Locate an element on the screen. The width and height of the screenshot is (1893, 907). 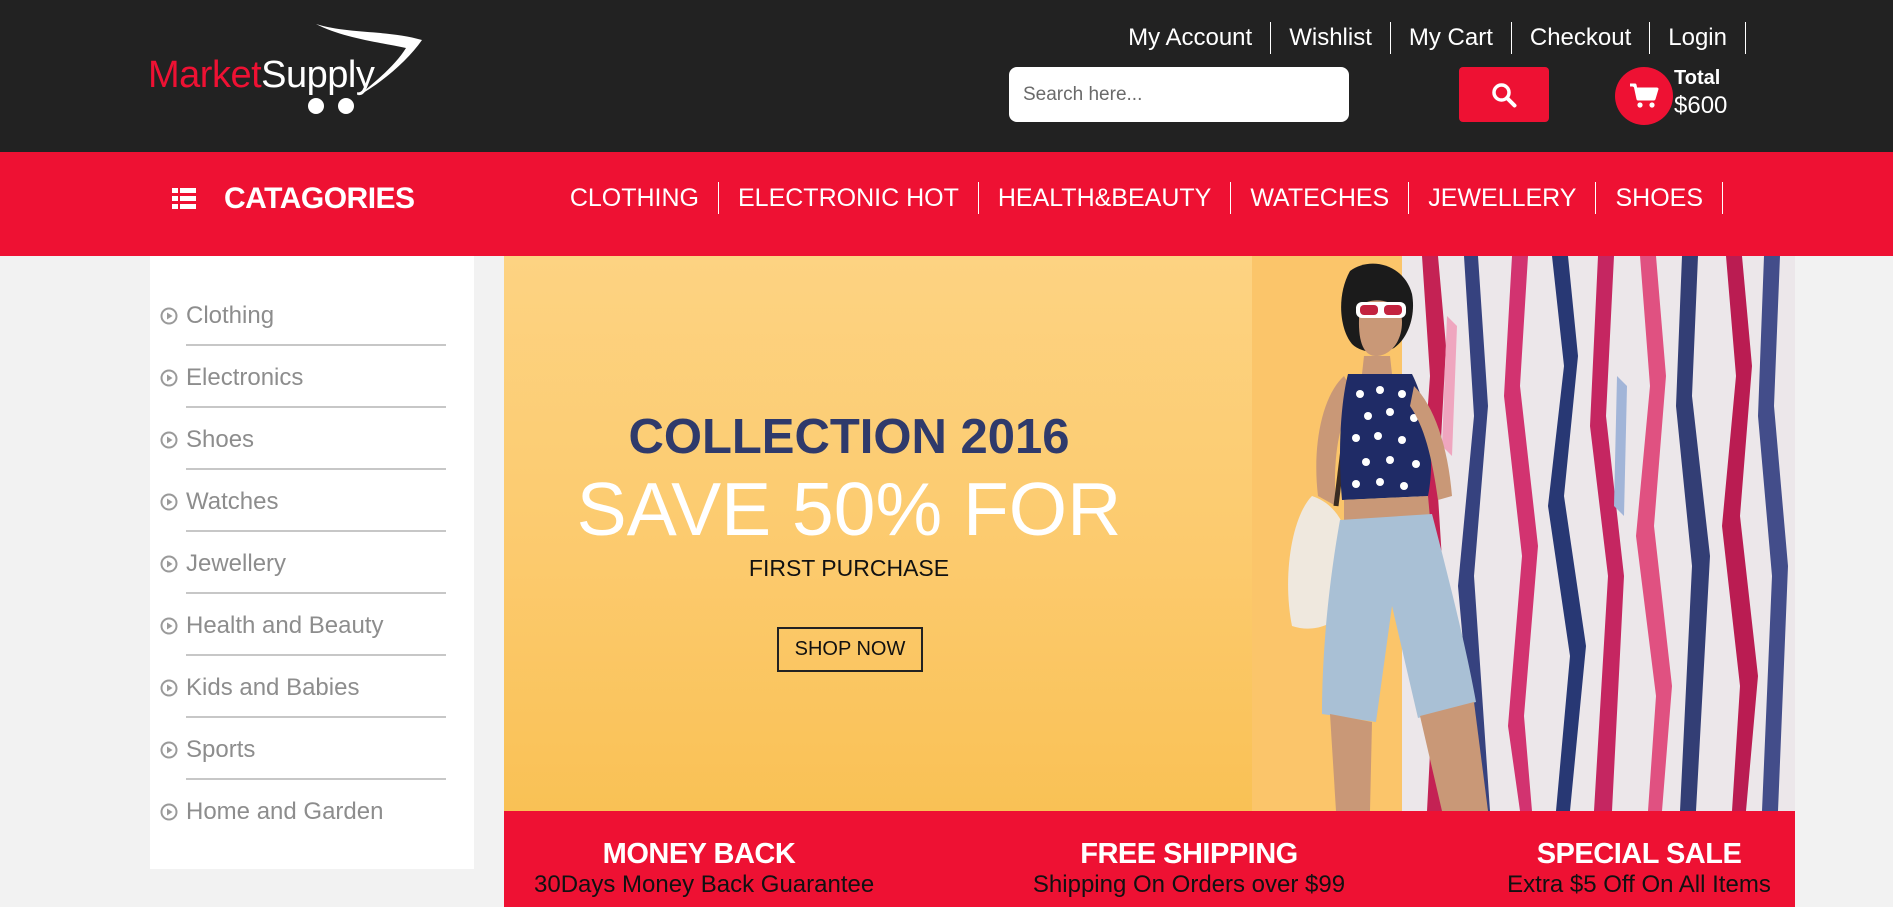
checkout-link: Checkout is located at coordinates (1581, 38).